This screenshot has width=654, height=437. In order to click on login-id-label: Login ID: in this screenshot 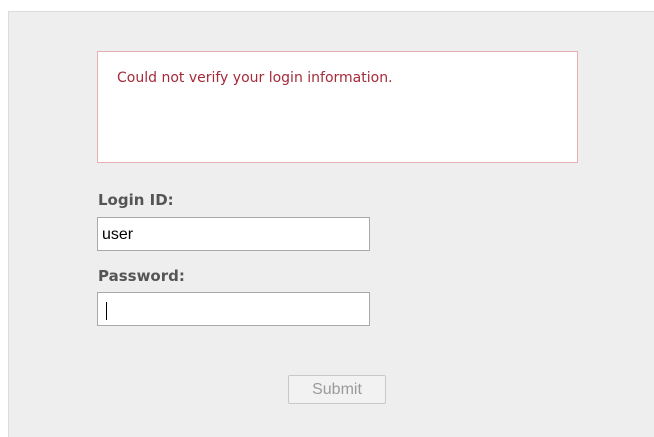, I will do `click(136, 200)`.